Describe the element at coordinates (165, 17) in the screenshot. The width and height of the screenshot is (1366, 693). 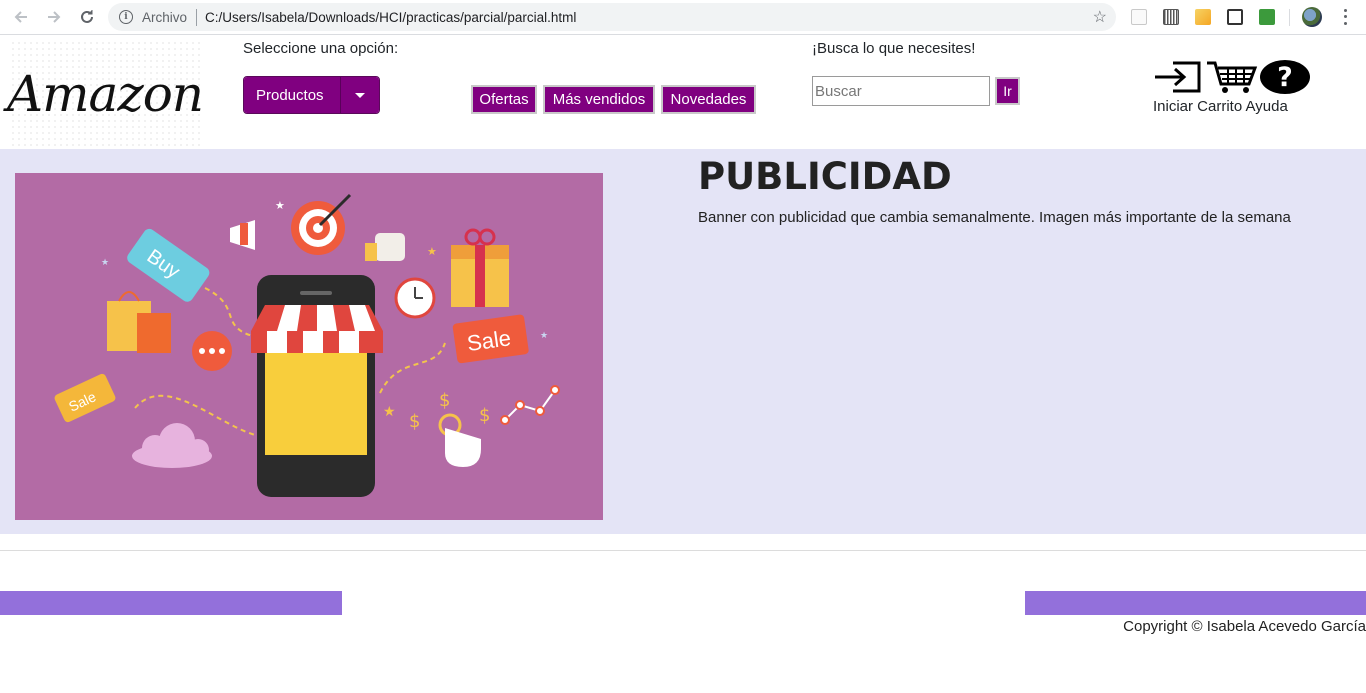
I see `scheme-label: Archivo` at that location.